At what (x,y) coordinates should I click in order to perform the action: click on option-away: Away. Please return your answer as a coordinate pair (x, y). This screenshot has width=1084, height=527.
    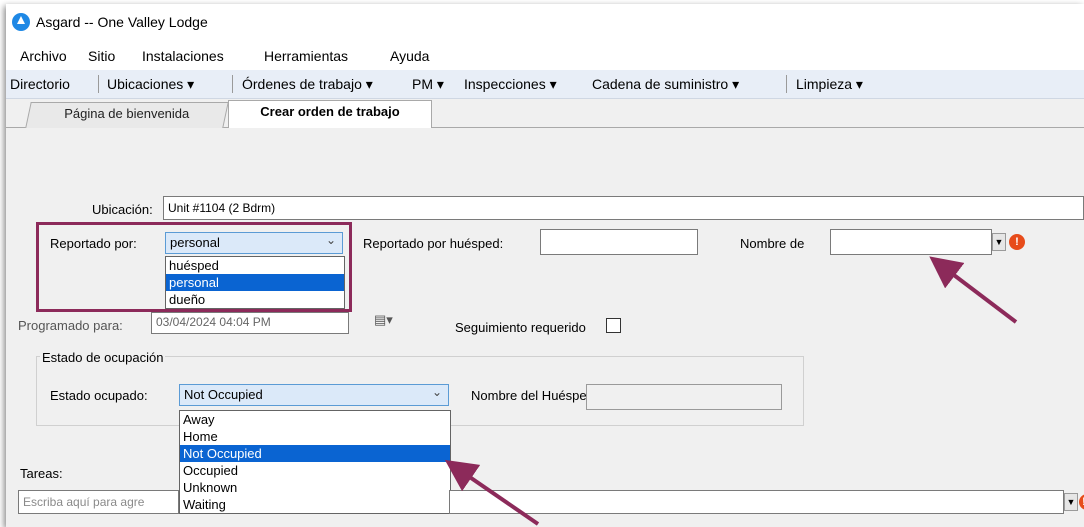
    Looking at the image, I should click on (315, 419).